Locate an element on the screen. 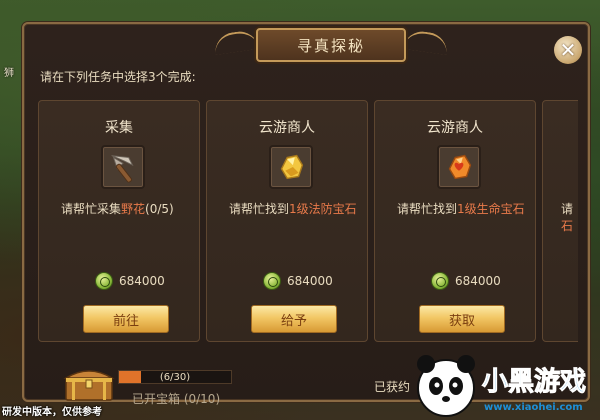  give-button: 给予 is located at coordinates (294, 319).